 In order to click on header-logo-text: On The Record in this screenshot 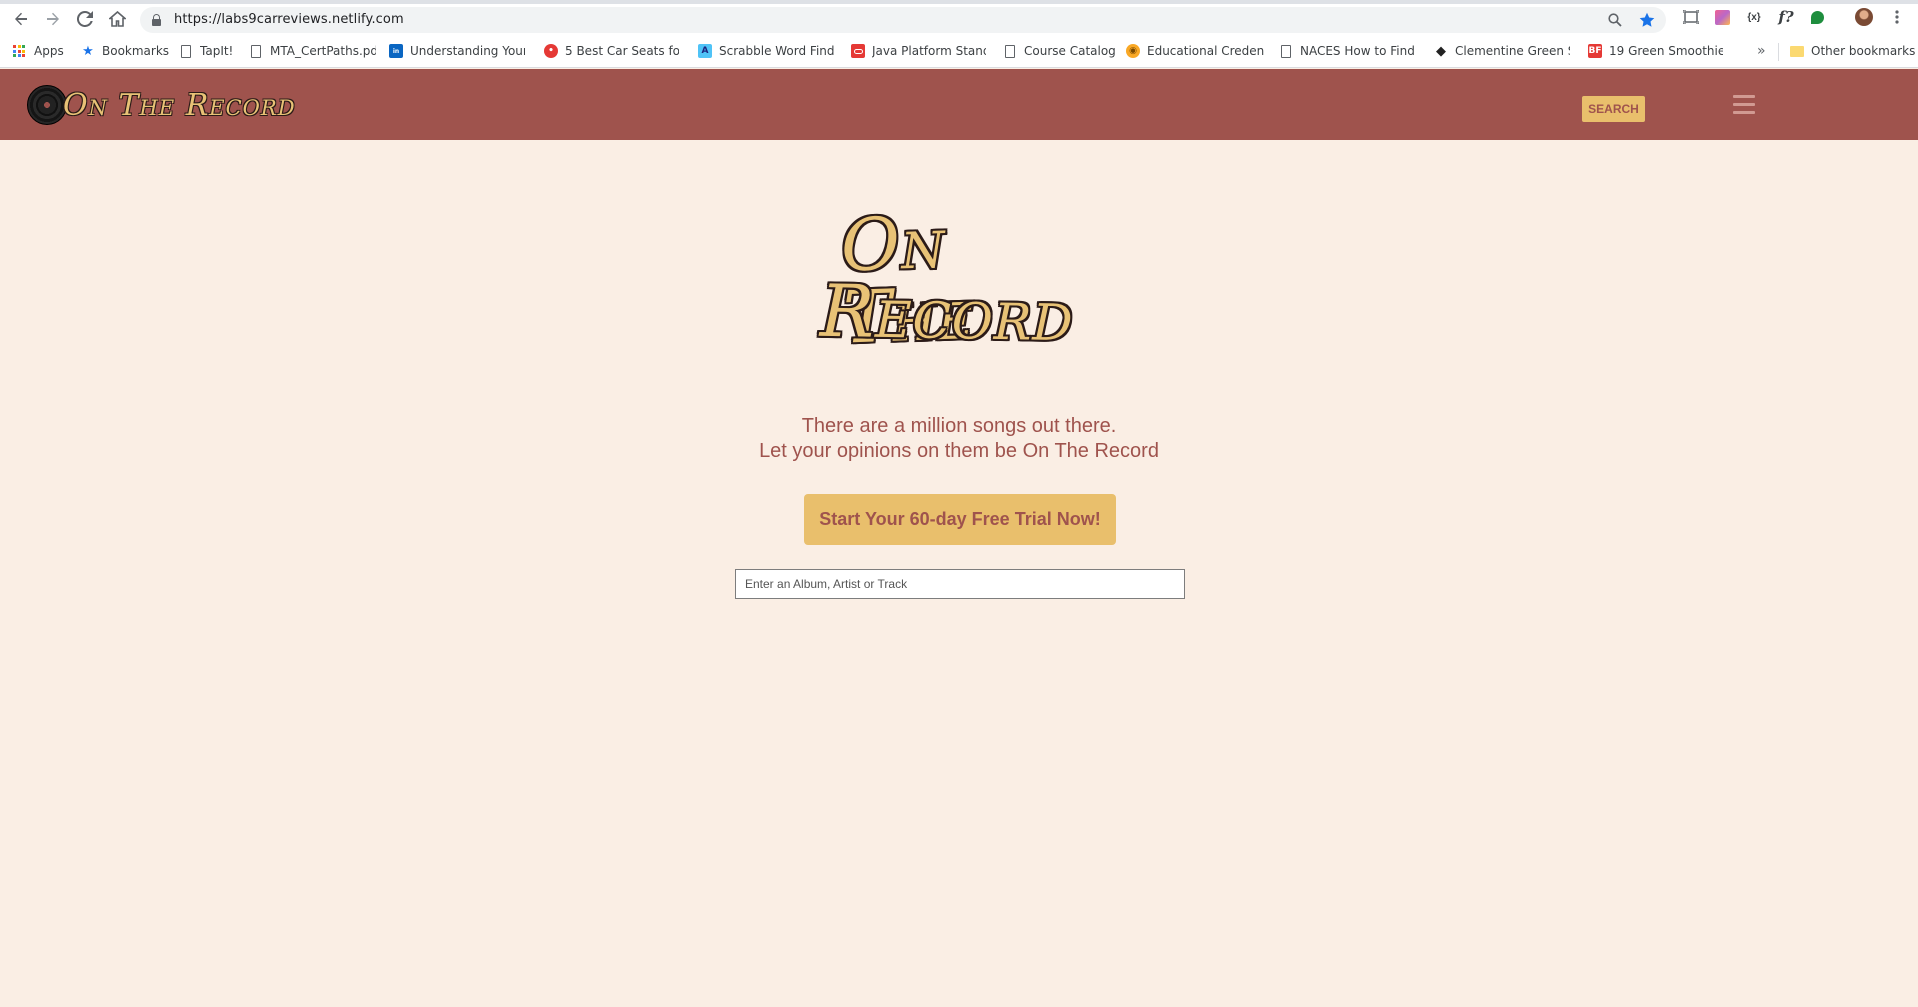, I will do `click(179, 105)`.